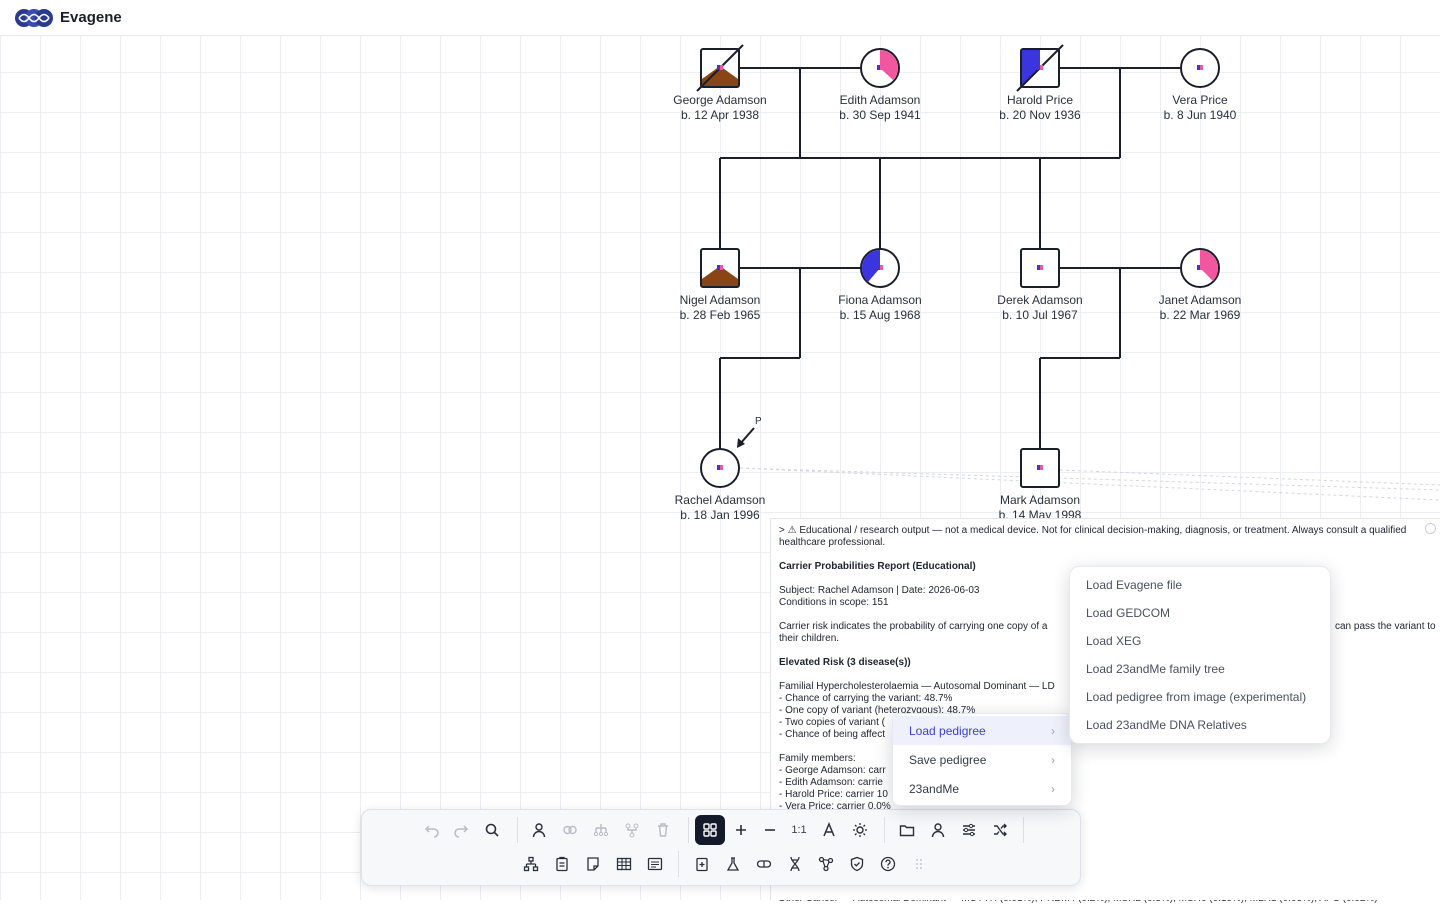 The height and width of the screenshot is (904, 1440). Describe the element at coordinates (888, 864) in the screenshot. I see `help-icon` at that location.